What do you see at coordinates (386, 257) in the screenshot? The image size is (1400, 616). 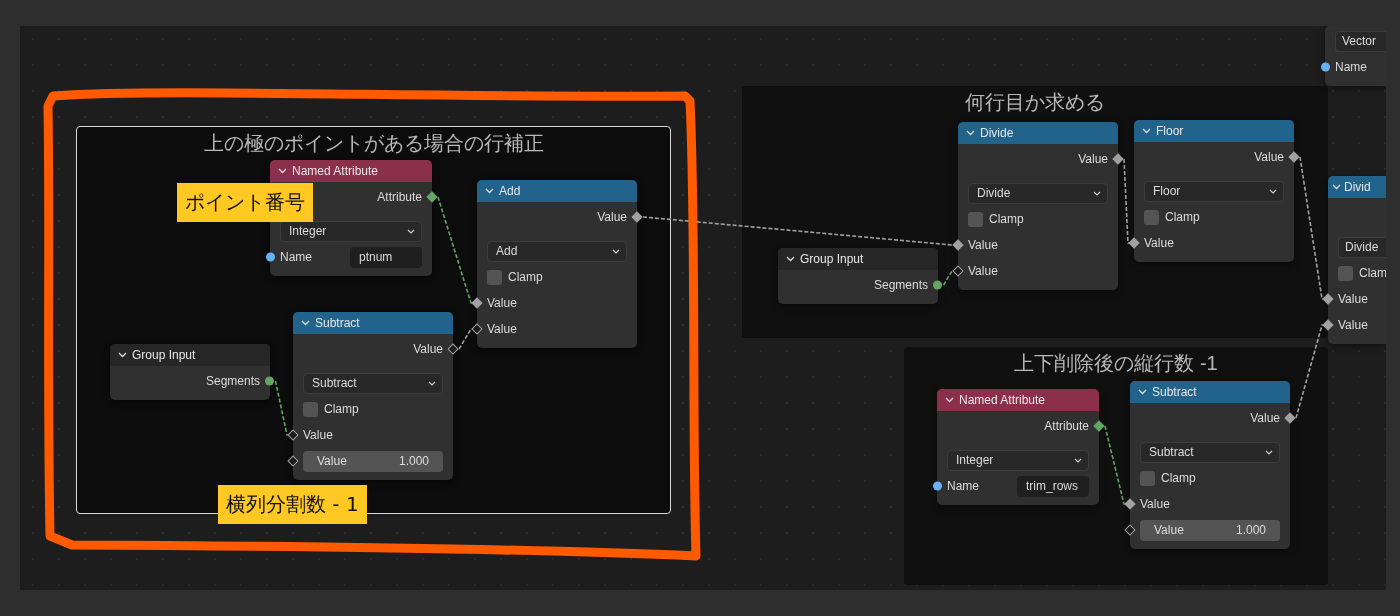 I see `name-field: ptnum` at bounding box center [386, 257].